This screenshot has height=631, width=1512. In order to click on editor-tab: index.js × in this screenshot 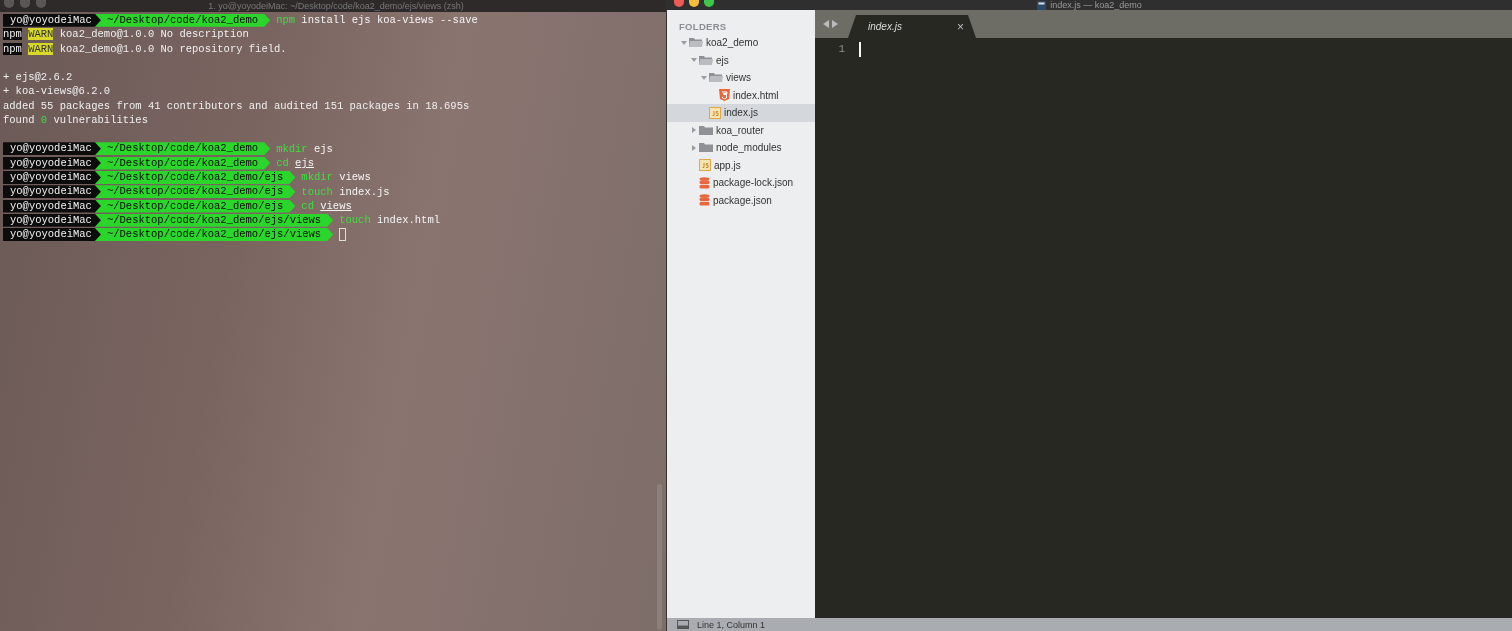, I will do `click(912, 26)`.